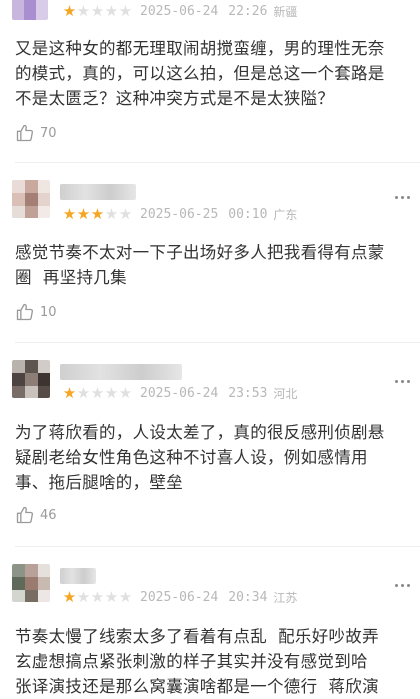 The height and width of the screenshot is (699, 420). I want to click on like-count: 70, so click(48, 133).